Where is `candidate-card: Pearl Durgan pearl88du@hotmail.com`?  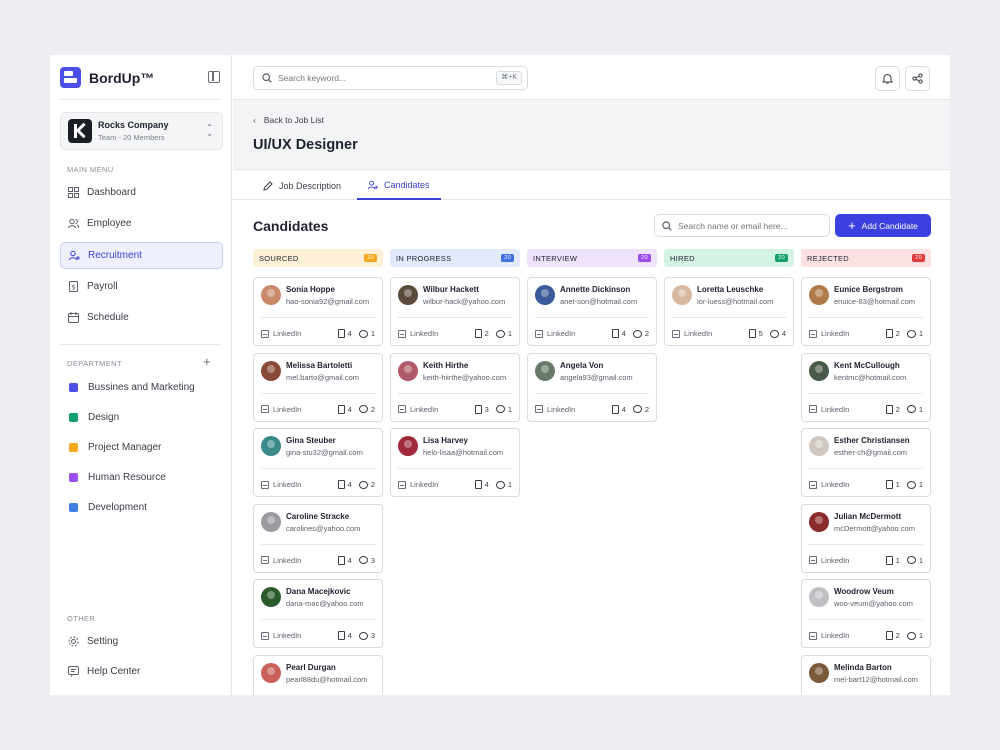
candidate-card: Pearl Durgan pearl88du@hotmail.com is located at coordinates (318, 674).